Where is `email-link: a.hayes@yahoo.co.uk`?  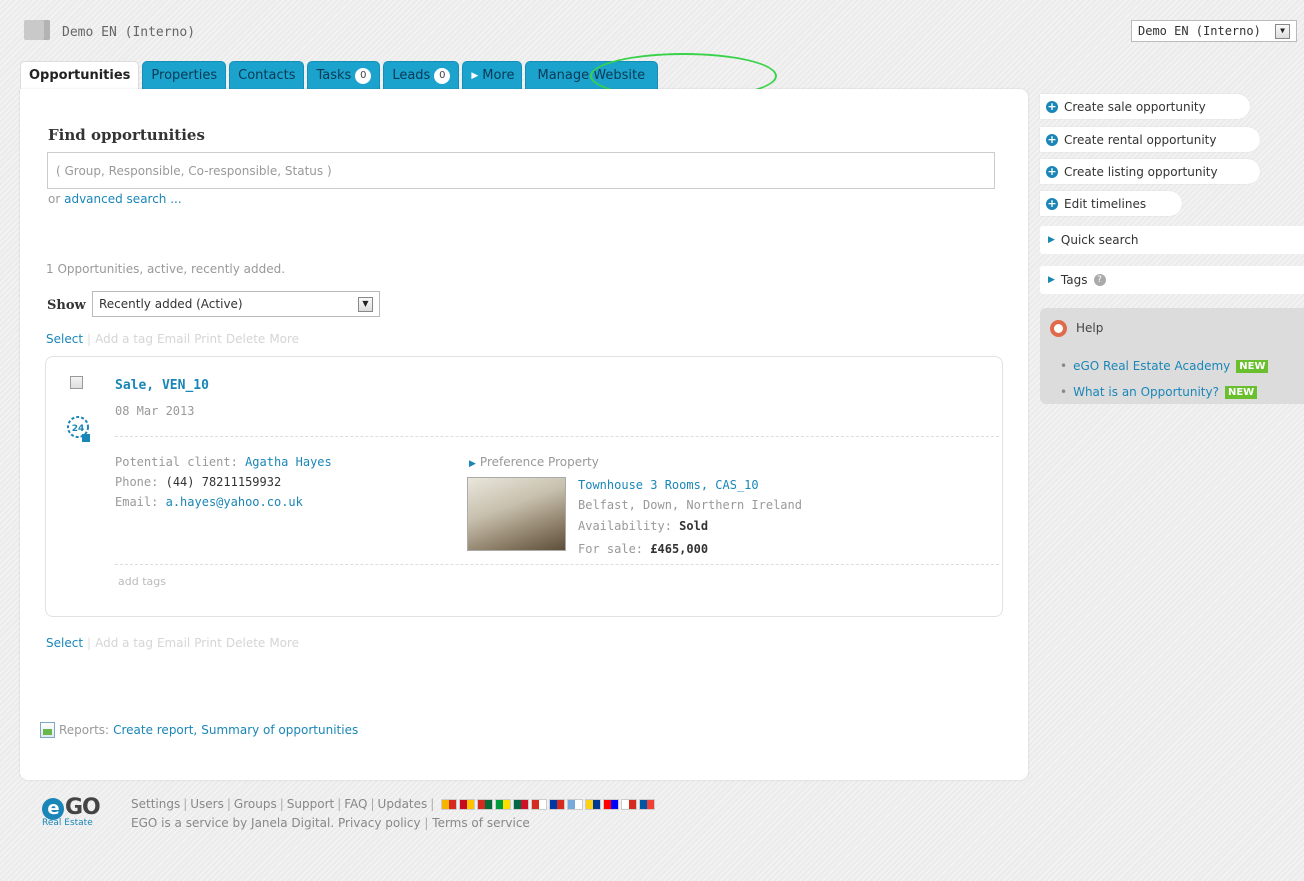 email-link: a.hayes@yahoo.co.uk is located at coordinates (234, 502).